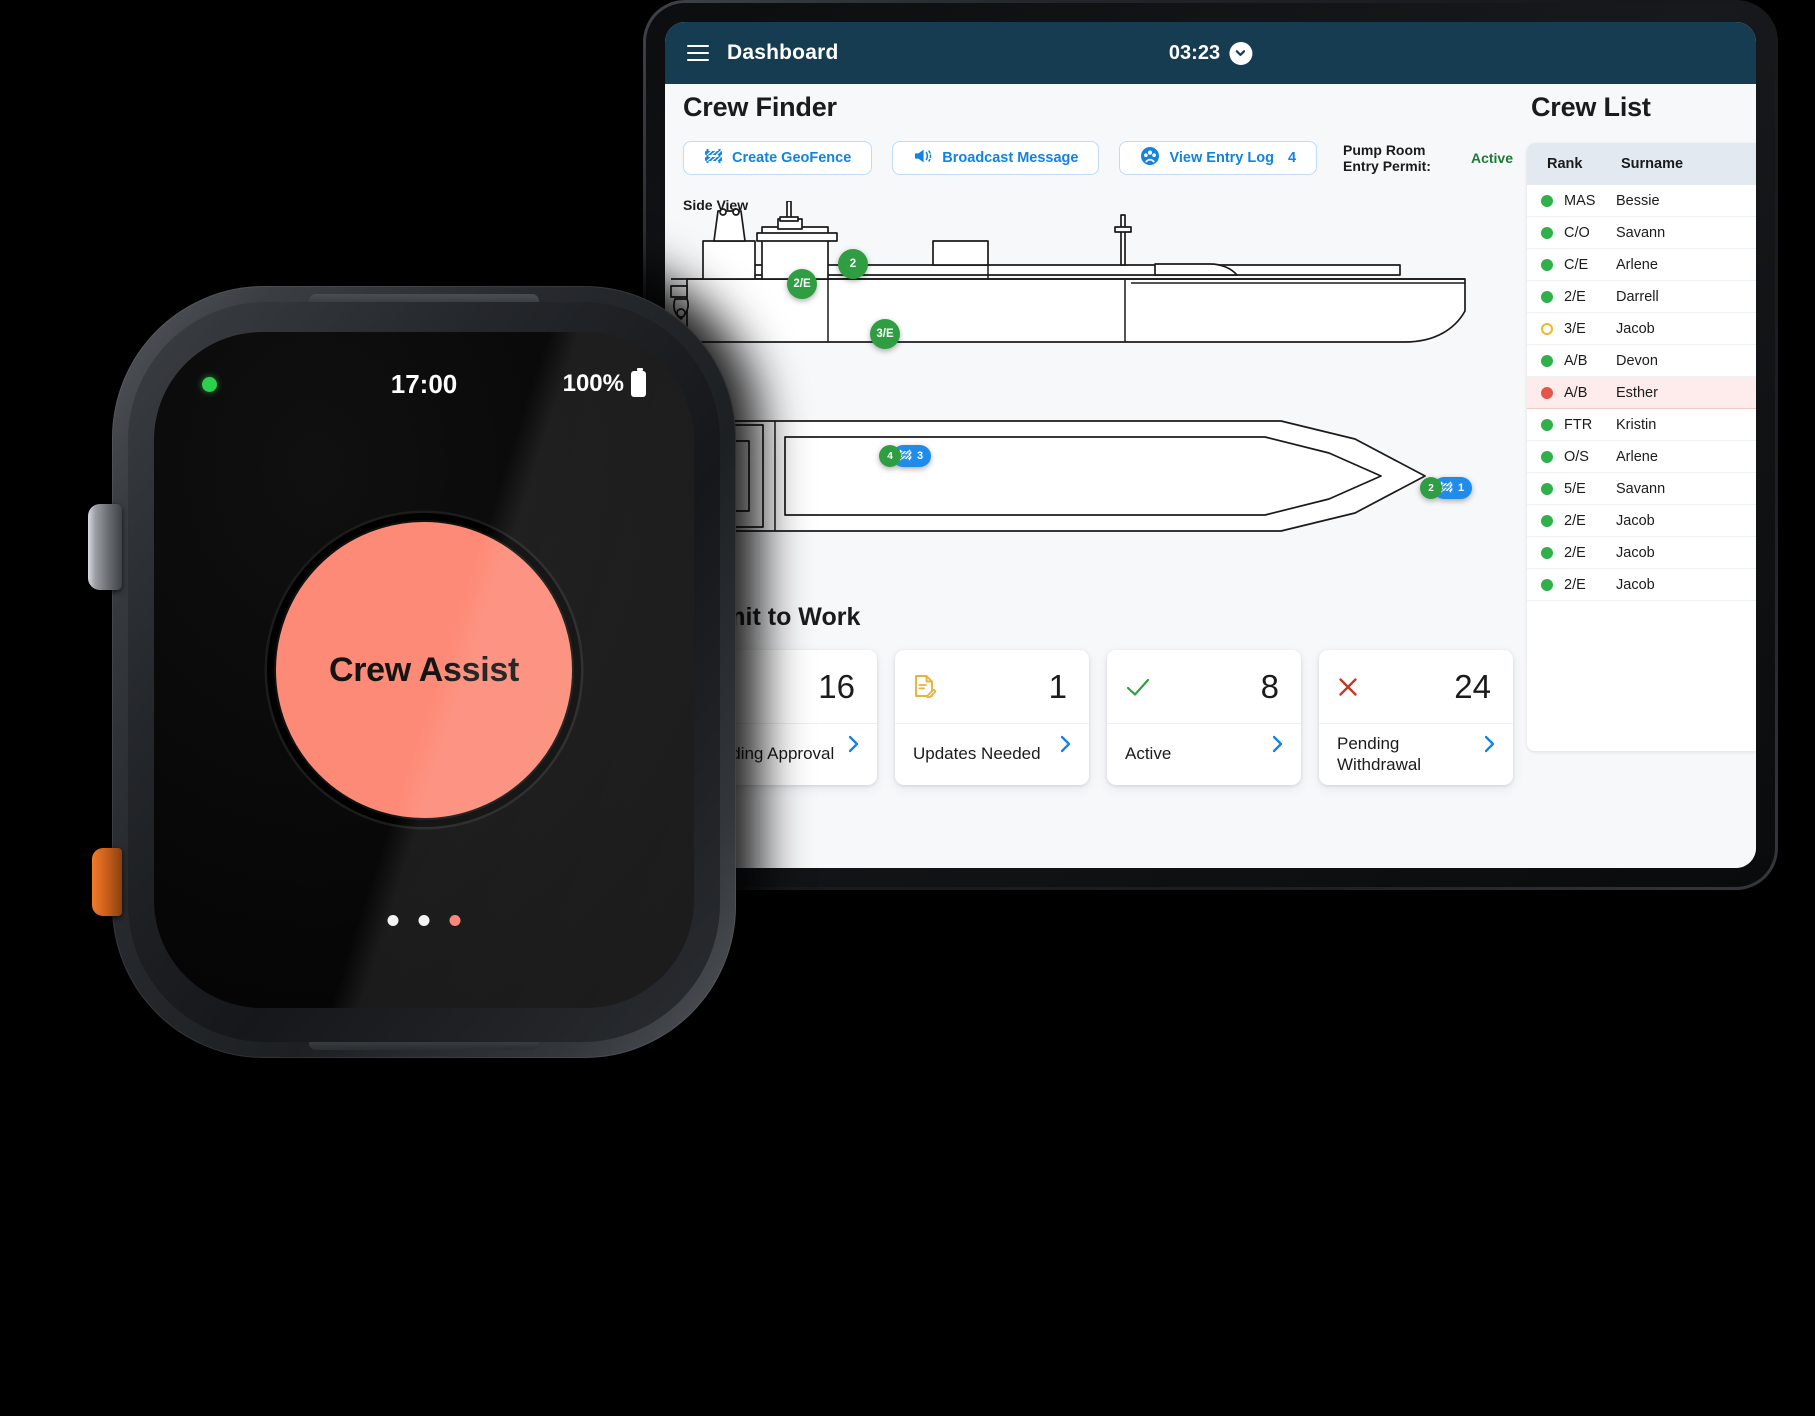 This screenshot has width=1815, height=1416. I want to click on crew-list-header-row: Rank Surname, so click(1641, 164).